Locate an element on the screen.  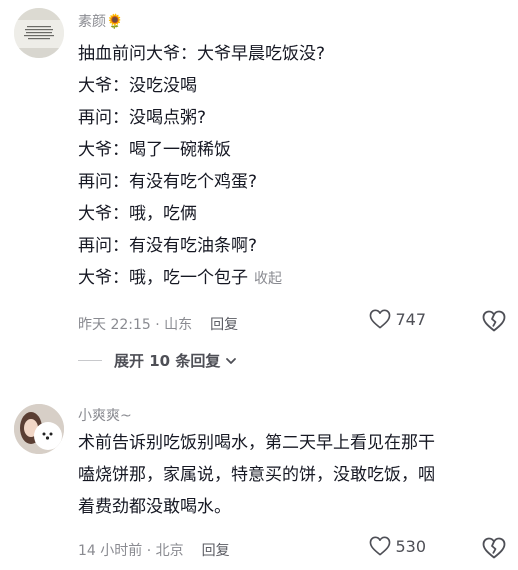
comment-line: 再问：没喝点粥? is located at coordinates (142, 118).